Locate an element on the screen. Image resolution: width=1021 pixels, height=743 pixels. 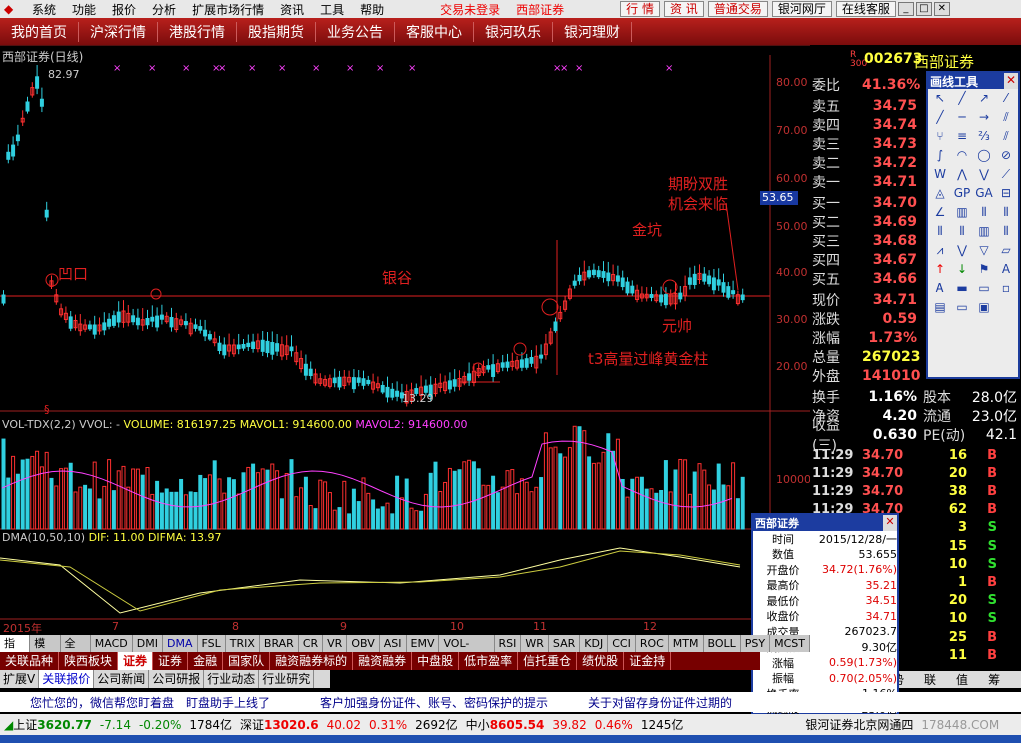
tab-vol-tdx: VOL-TDX is located at coordinates (467, 651).